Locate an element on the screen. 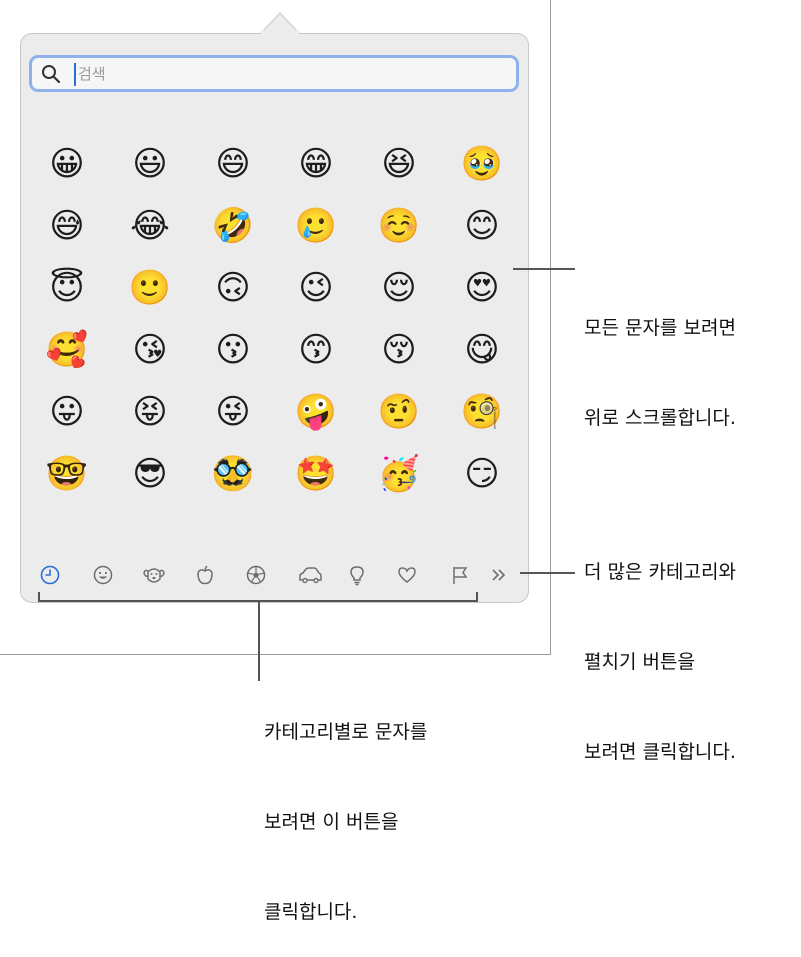 The height and width of the screenshot is (957, 801). emoji-button: 🥲 is located at coordinates (316, 226).